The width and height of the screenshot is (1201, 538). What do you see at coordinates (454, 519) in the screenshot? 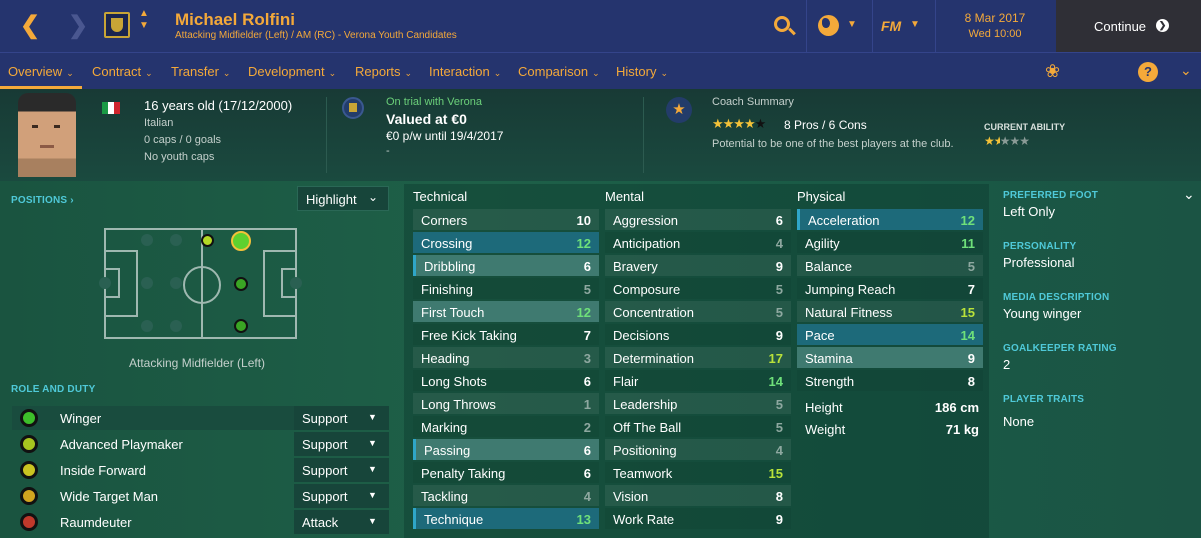
I see `attribute-name: Technique` at bounding box center [454, 519].